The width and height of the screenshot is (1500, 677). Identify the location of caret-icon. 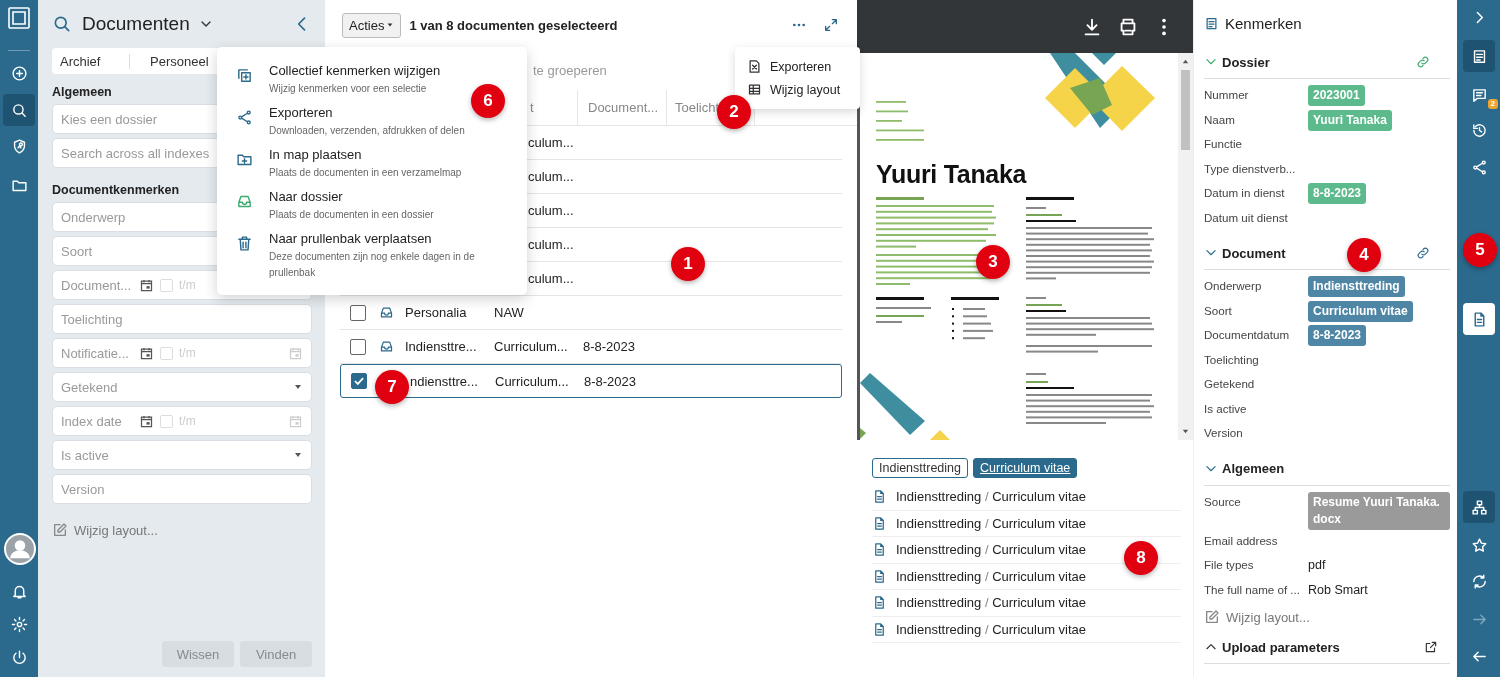
(390, 25).